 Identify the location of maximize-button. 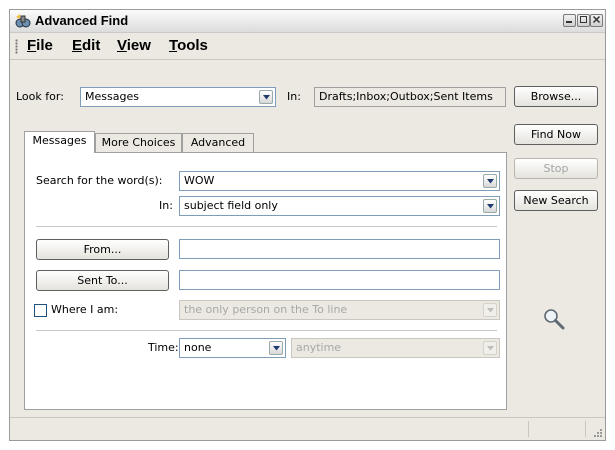
(583, 20).